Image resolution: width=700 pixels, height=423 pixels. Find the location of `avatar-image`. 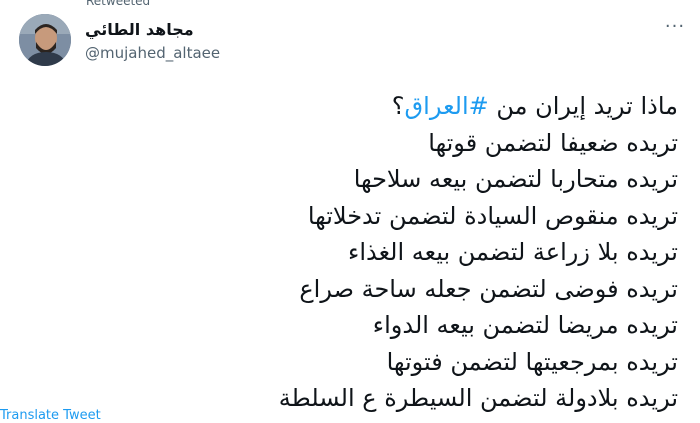

avatar-image is located at coordinates (45, 40).